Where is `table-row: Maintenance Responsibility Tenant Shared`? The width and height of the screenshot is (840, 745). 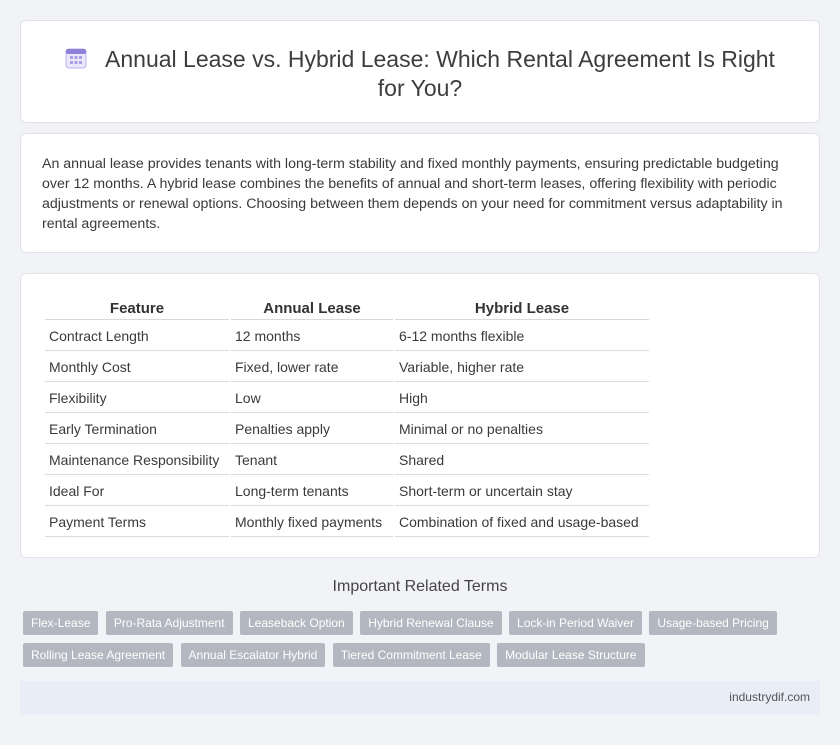
table-row: Maintenance Responsibility Tenant Shared is located at coordinates (347, 460).